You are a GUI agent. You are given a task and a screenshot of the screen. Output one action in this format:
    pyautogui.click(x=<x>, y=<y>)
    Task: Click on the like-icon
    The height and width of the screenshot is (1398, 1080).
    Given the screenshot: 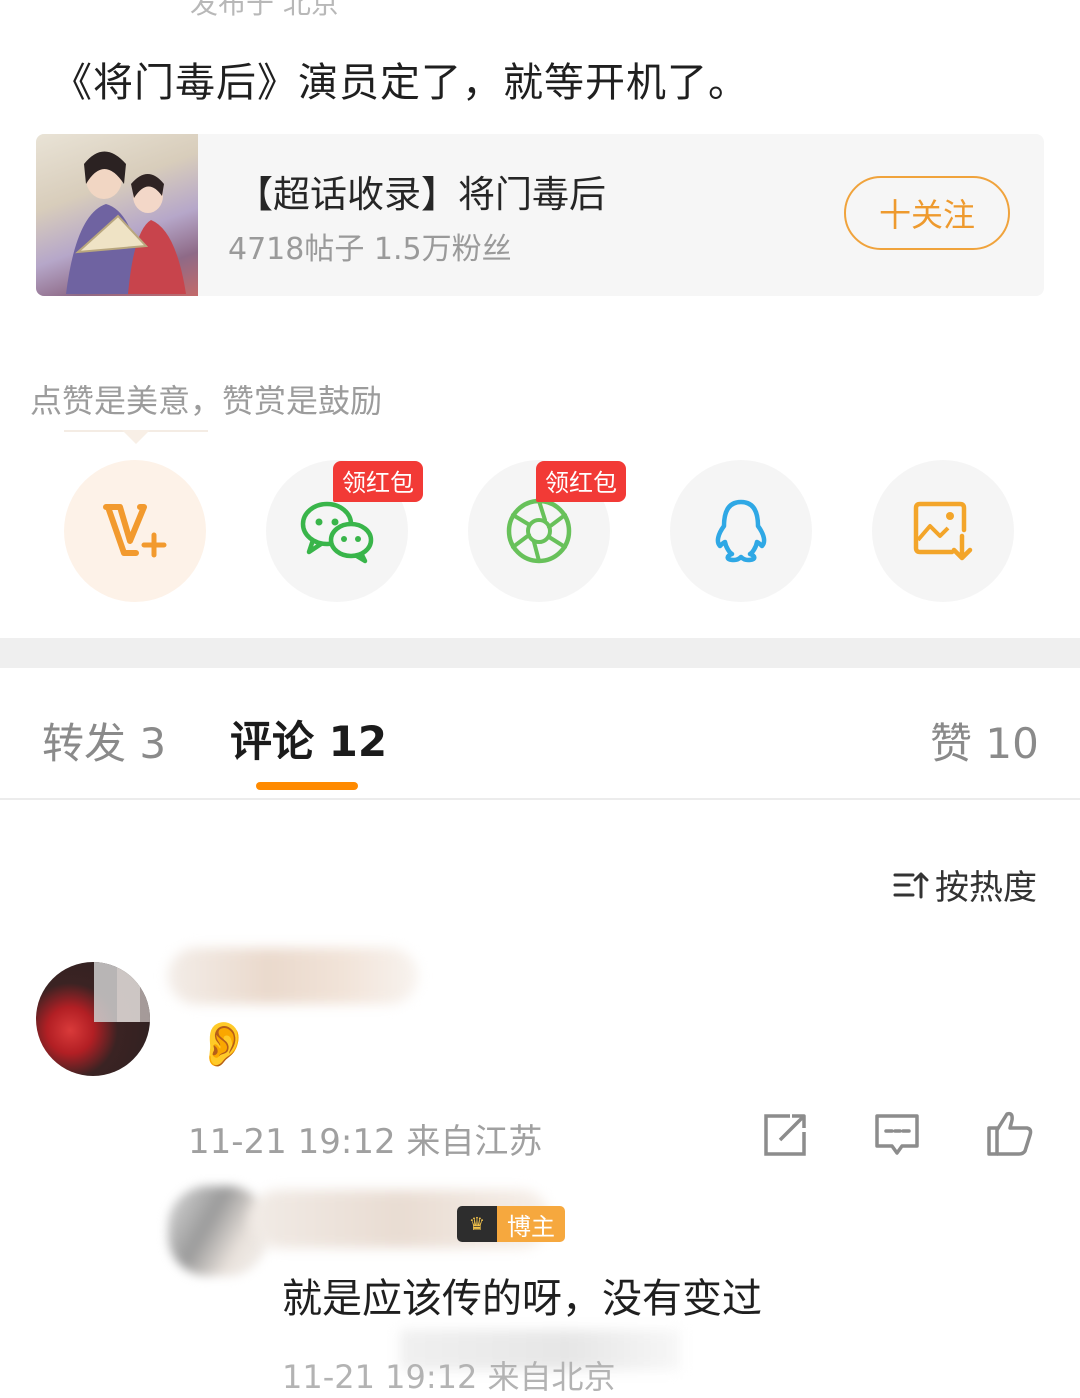 What is the action you would take?
    pyautogui.click(x=1010, y=1133)
    